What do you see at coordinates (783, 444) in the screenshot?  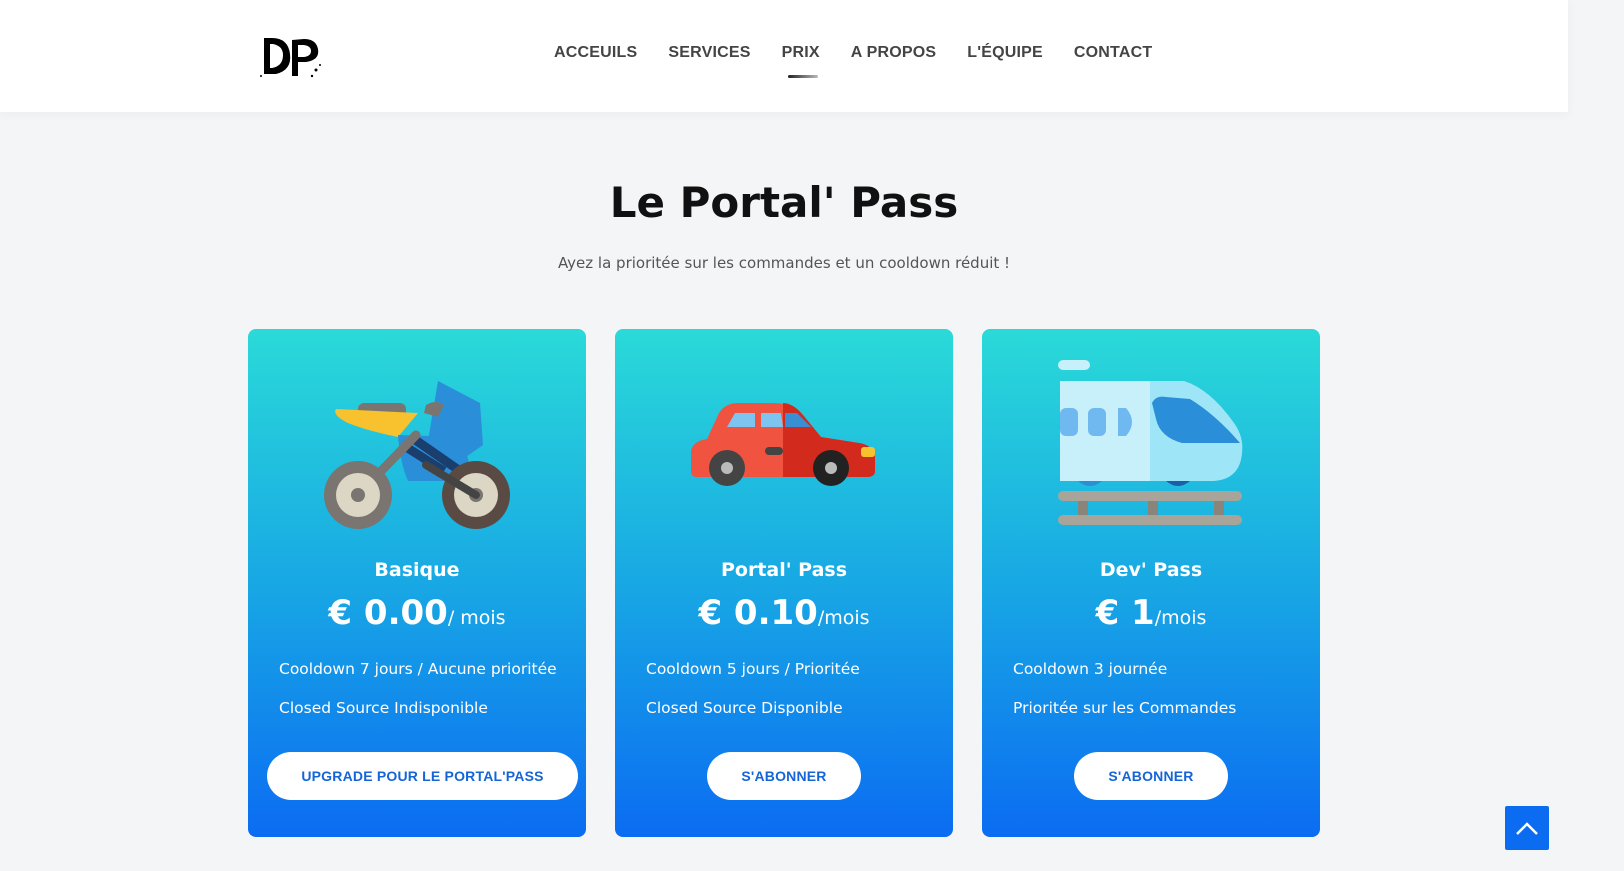 I see `car-icon` at bounding box center [783, 444].